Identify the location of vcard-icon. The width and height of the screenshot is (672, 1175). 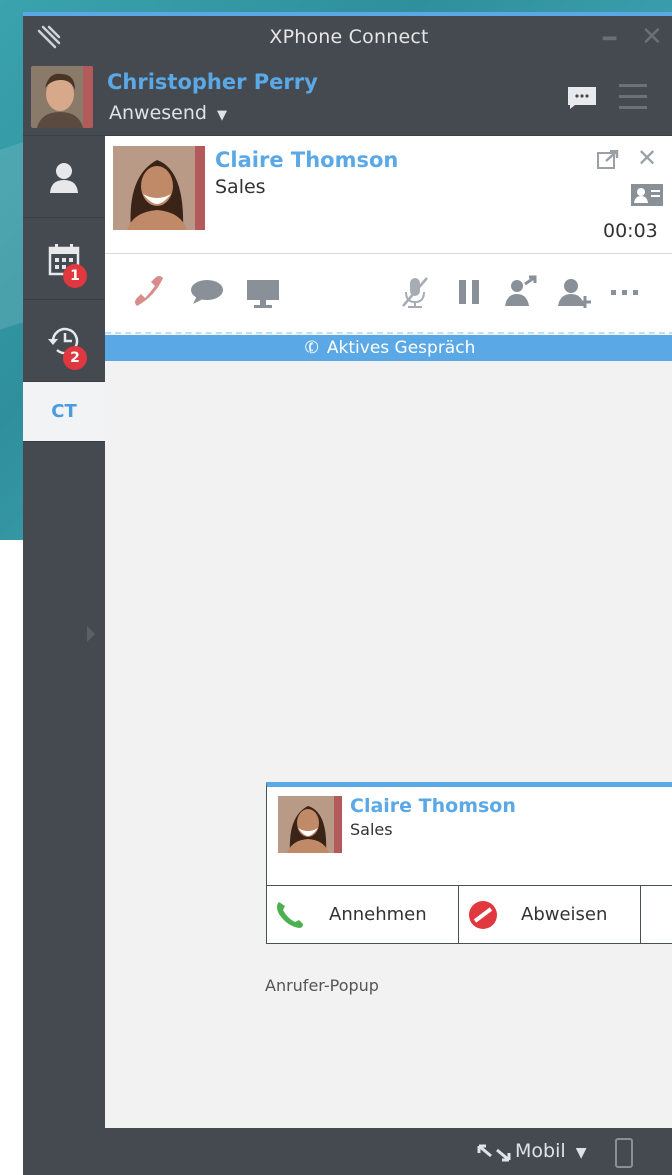
(647, 195).